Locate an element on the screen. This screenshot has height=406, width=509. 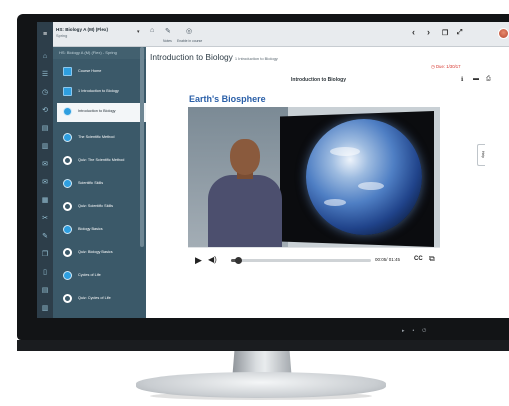
history-icon: ⟲ is located at coordinates (45, 111).